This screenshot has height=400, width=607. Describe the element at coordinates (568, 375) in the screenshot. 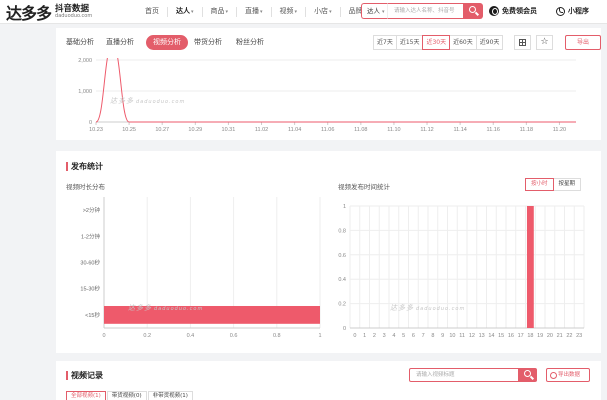

I see `export-data-button: 导出数据` at that location.